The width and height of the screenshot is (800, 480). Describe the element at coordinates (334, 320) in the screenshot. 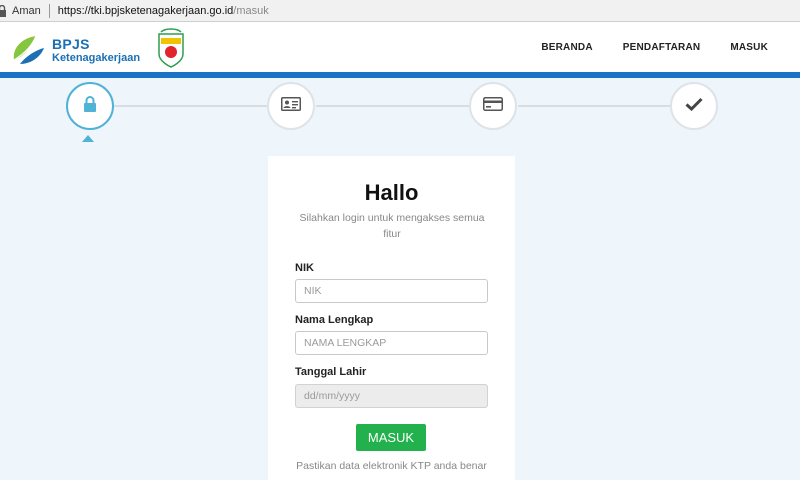

I see `name-label: Nama Lengkap` at that location.